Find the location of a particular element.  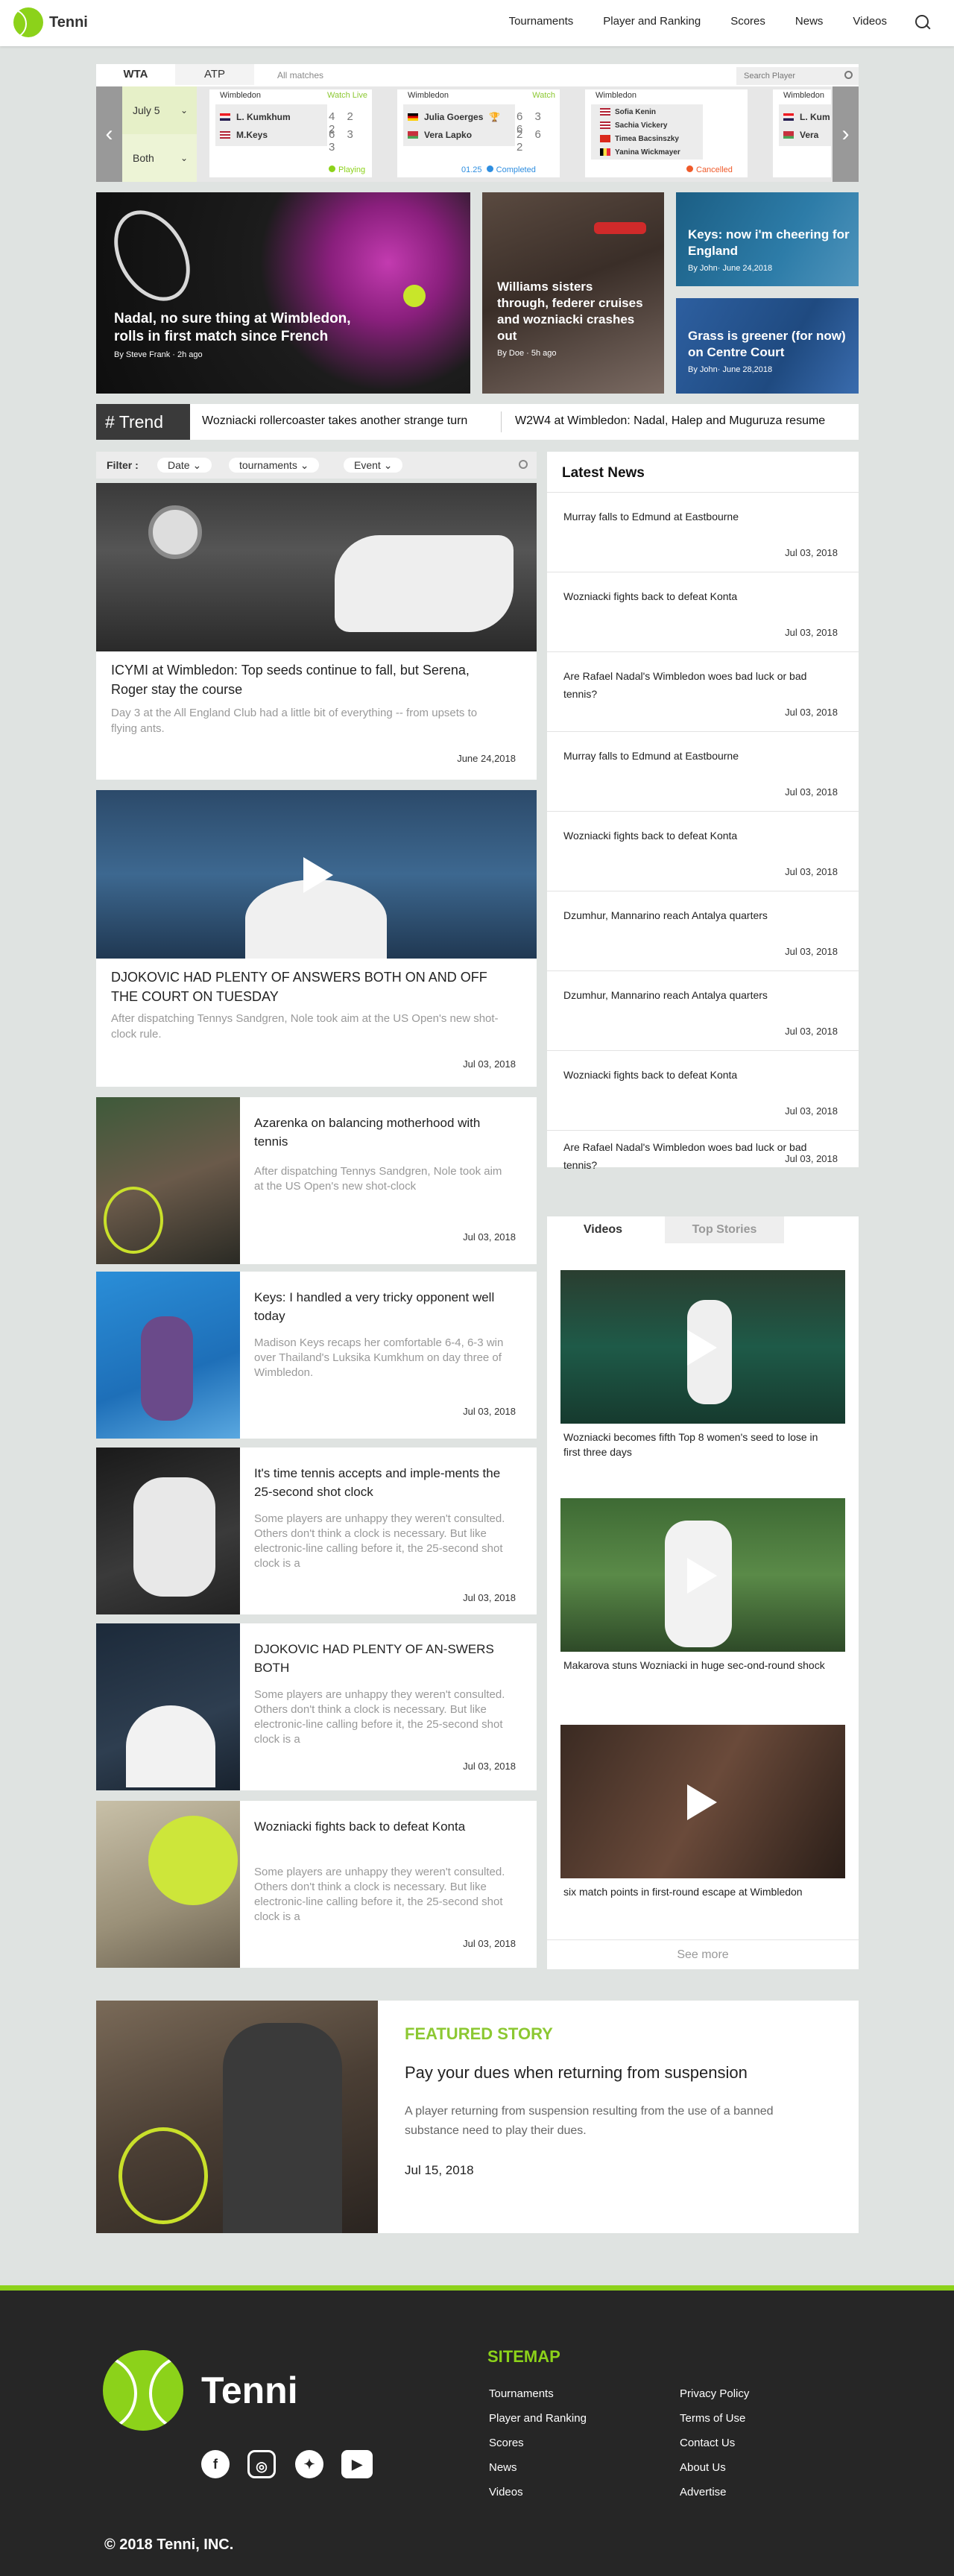

sitemap-heading: SITEMAP is located at coordinates (524, 2356).